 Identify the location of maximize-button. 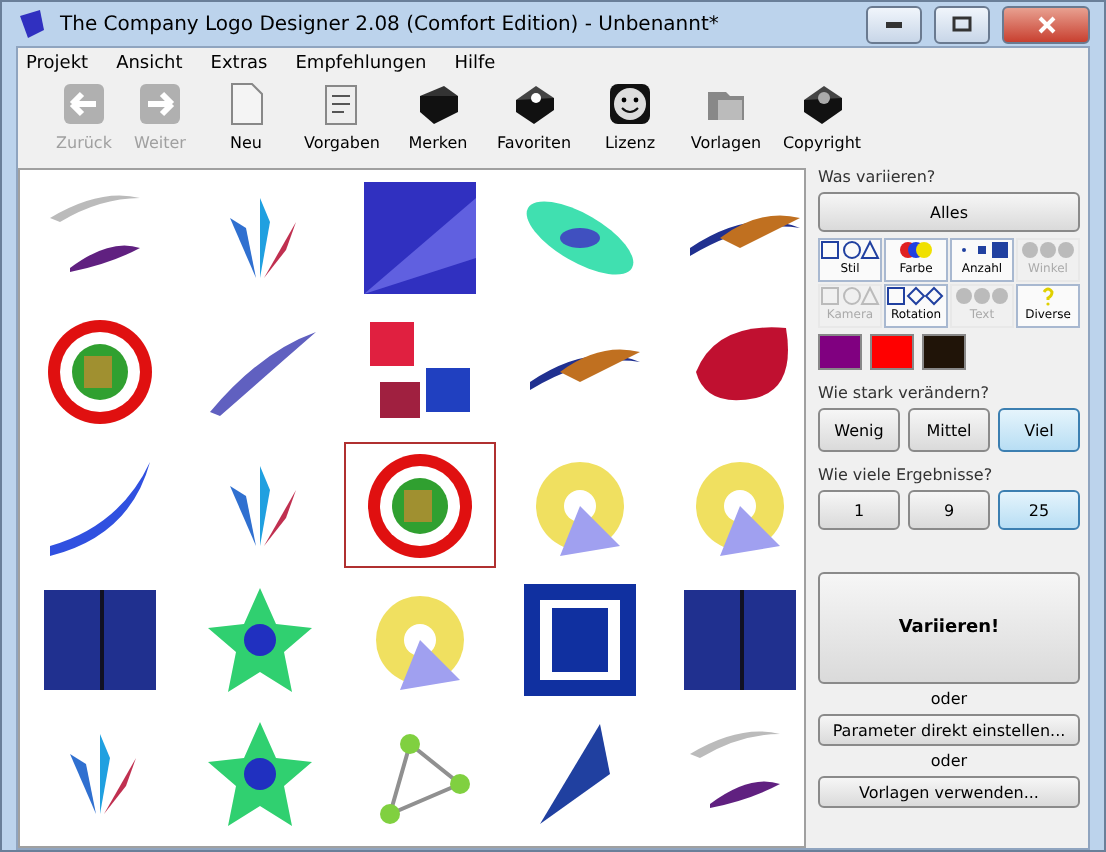
(962, 24).